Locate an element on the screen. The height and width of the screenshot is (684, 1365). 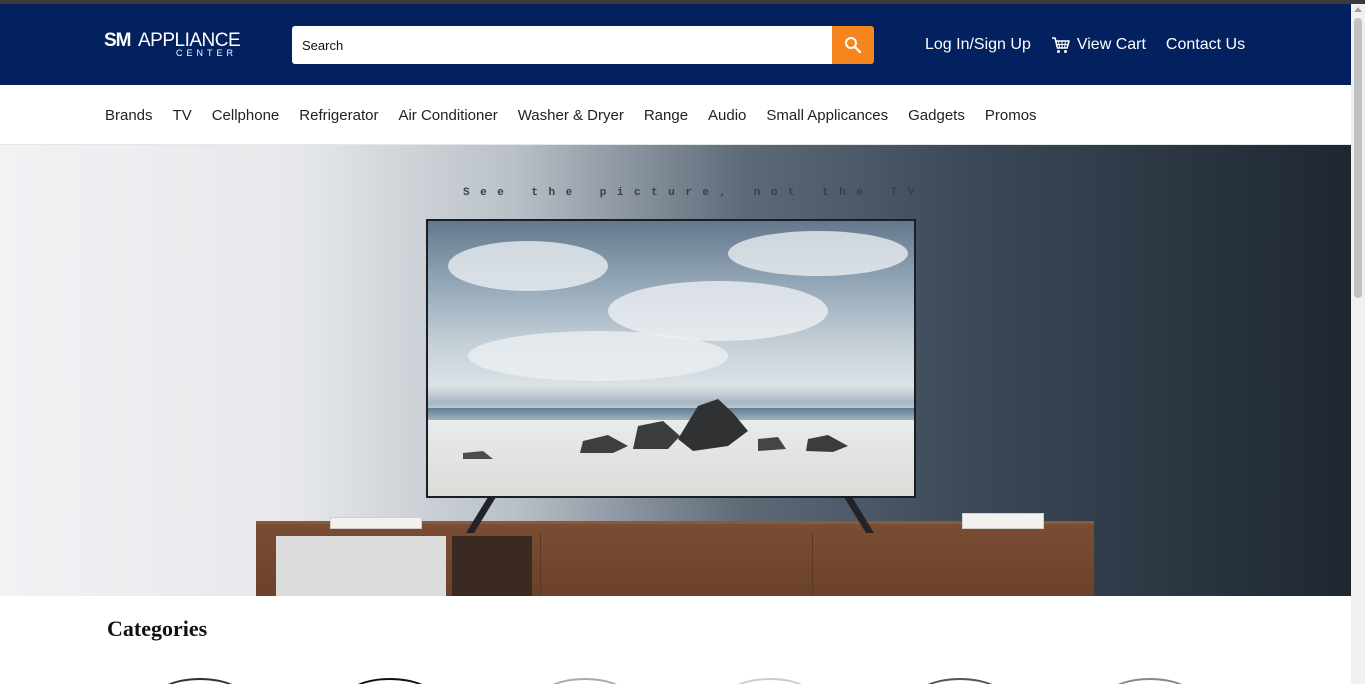
tv-image is located at coordinates (671, 358).